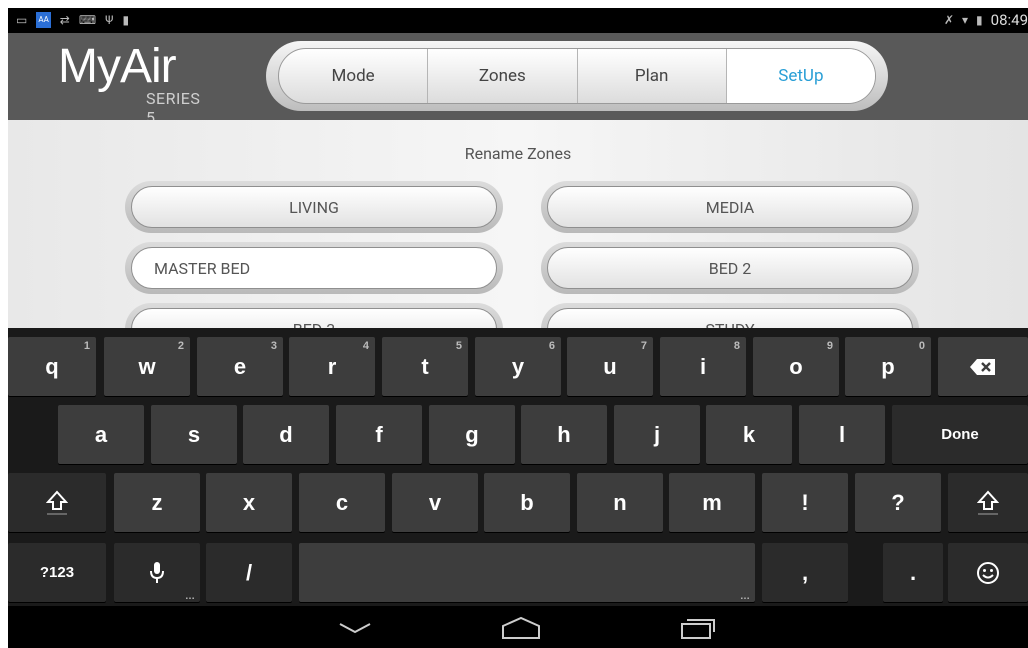 This screenshot has width=1028, height=648. Describe the element at coordinates (64, 20) in the screenshot. I see `sync-icon: ⇄` at that location.